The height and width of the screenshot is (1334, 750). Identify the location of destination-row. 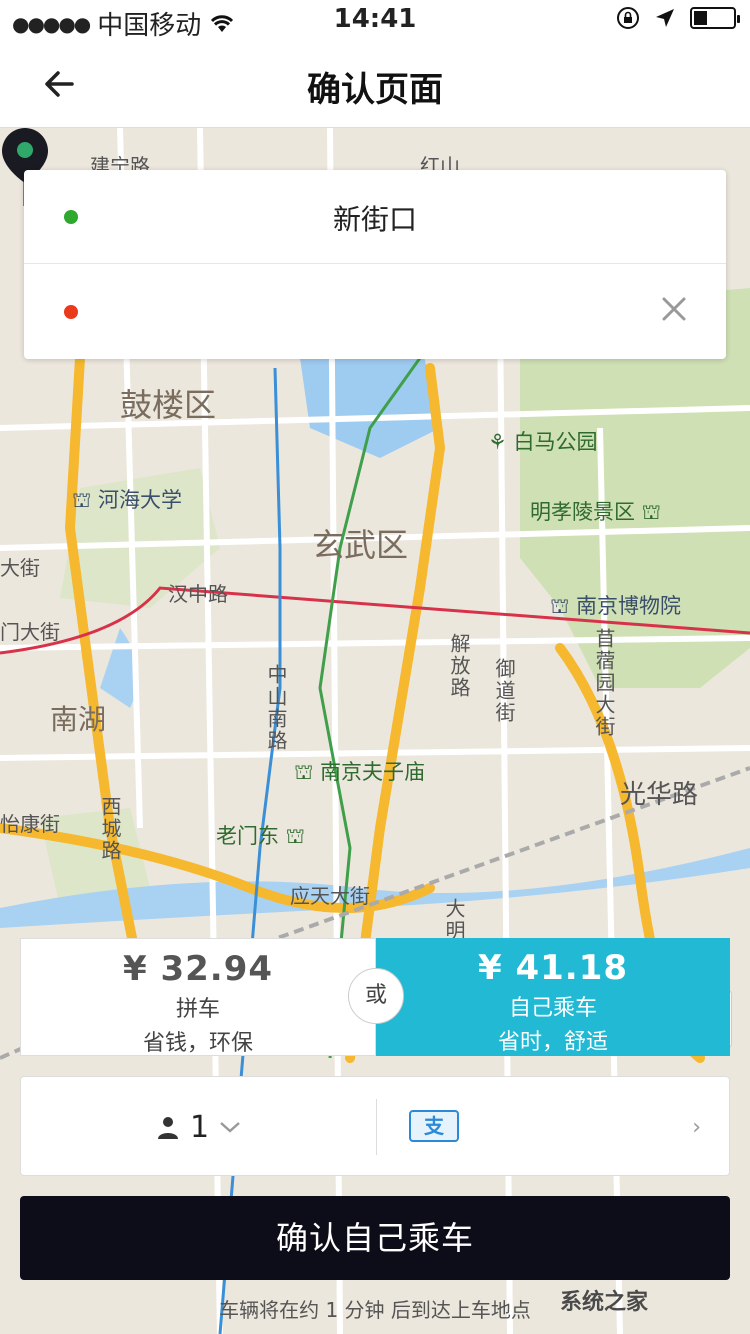
(375, 312).